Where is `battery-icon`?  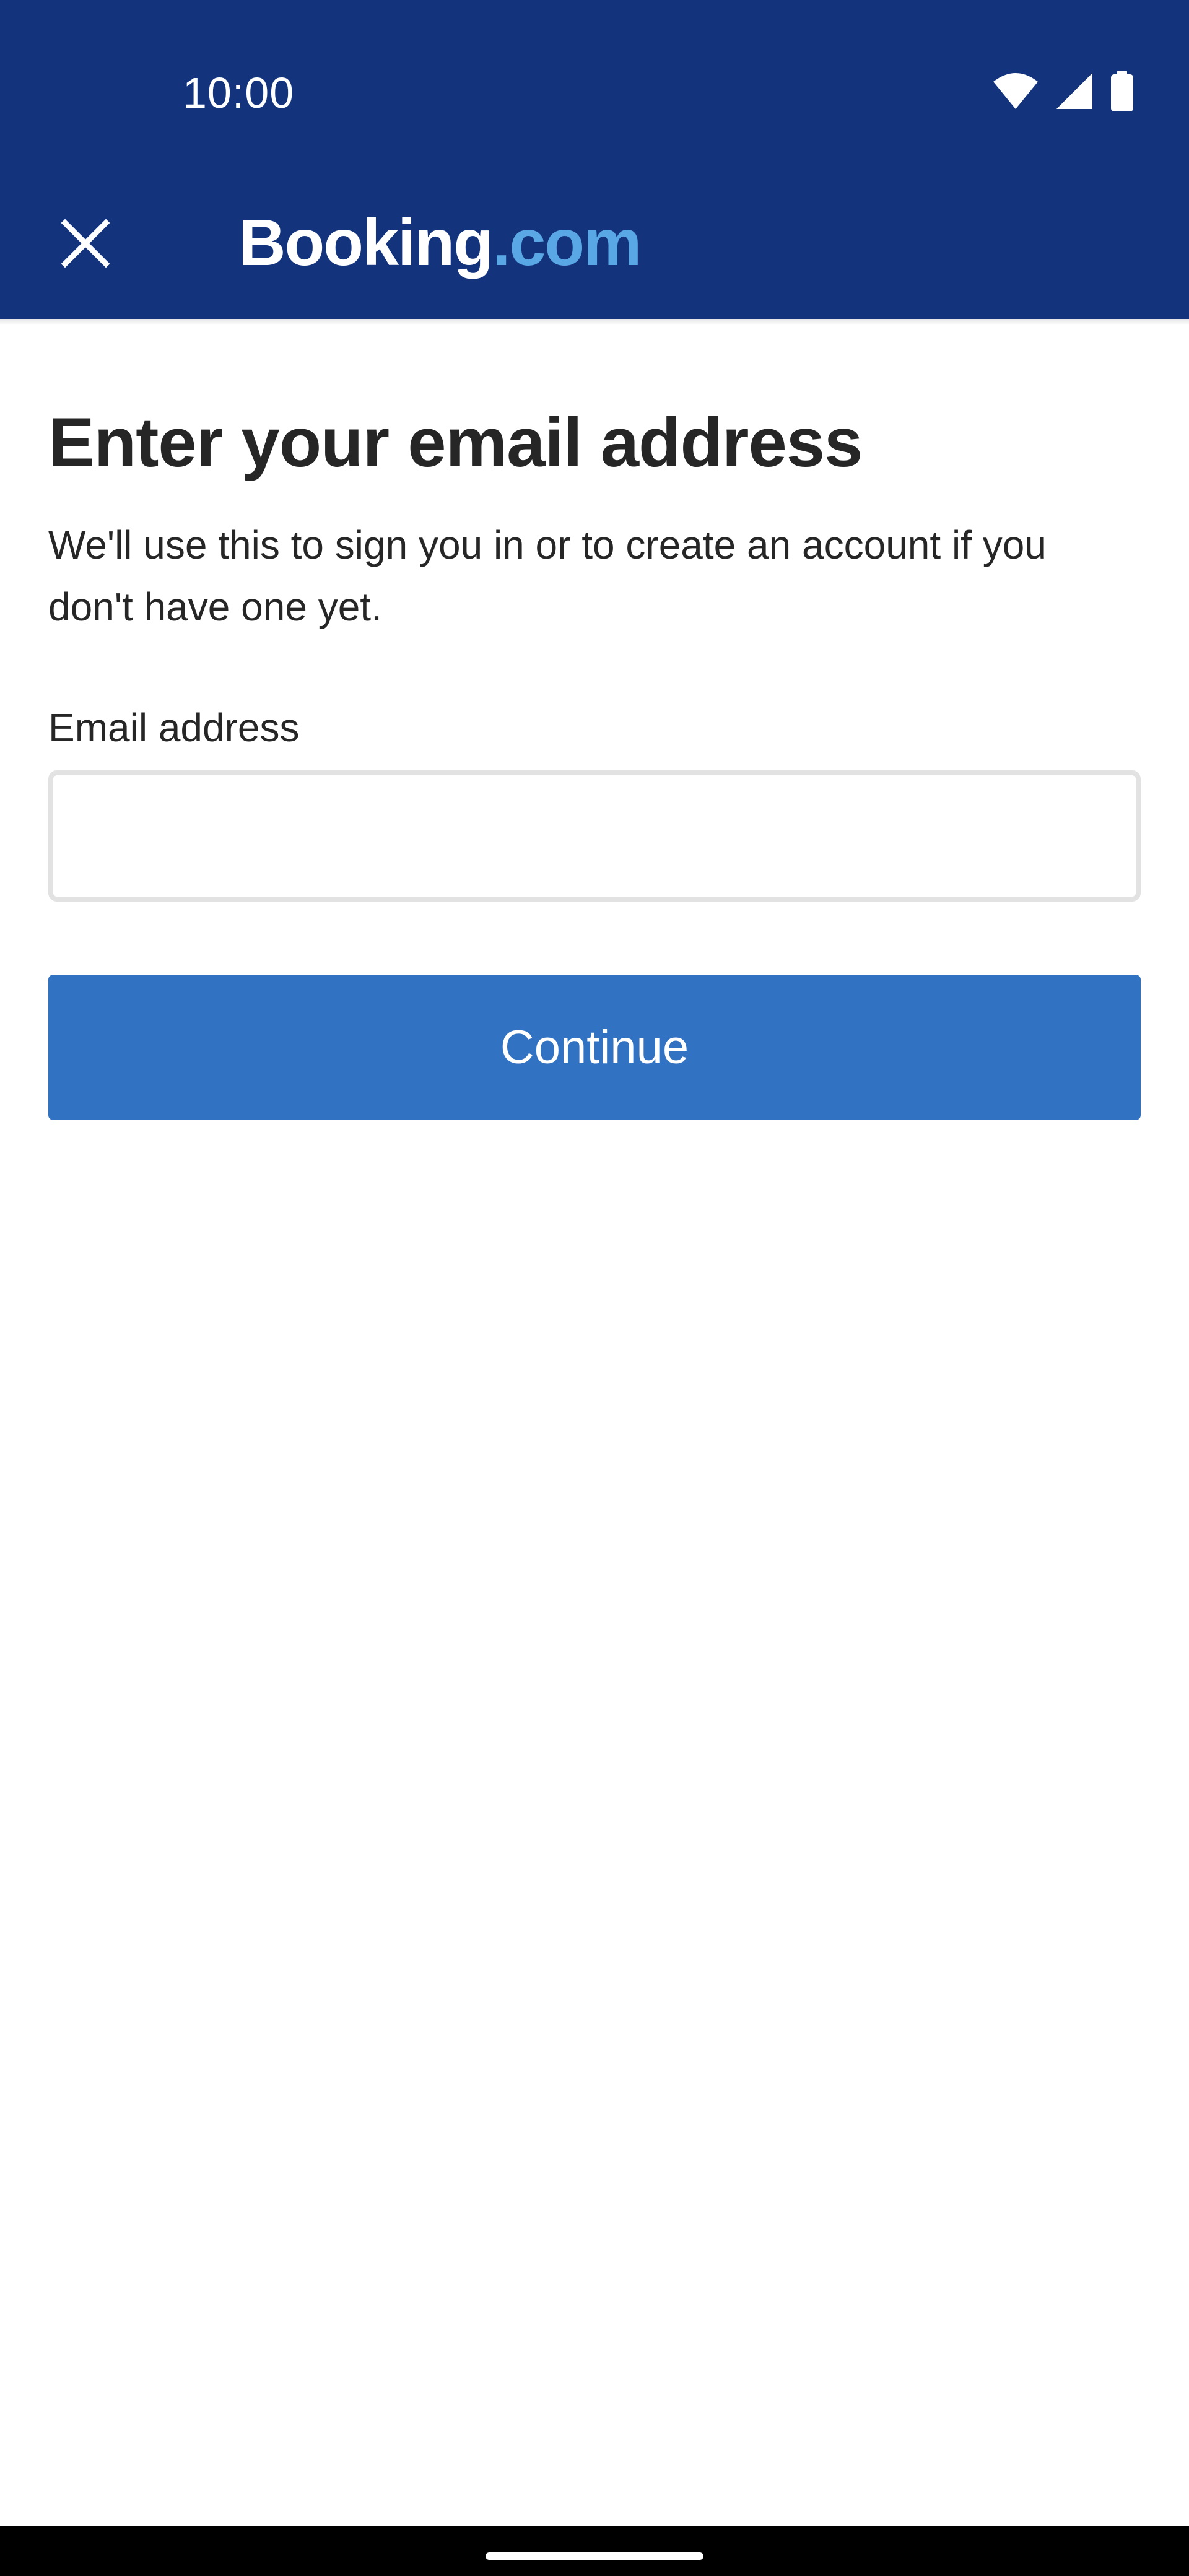
battery-icon is located at coordinates (1122, 91).